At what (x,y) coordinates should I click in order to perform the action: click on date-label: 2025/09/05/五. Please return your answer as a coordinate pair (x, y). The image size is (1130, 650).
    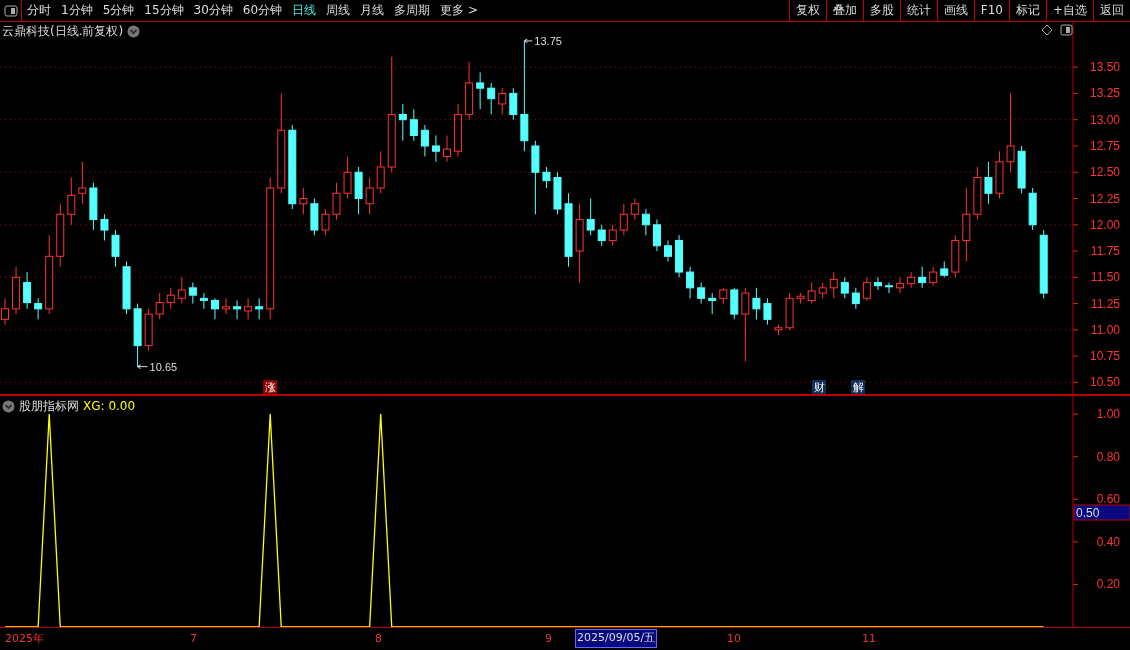
    Looking at the image, I should click on (616, 638).